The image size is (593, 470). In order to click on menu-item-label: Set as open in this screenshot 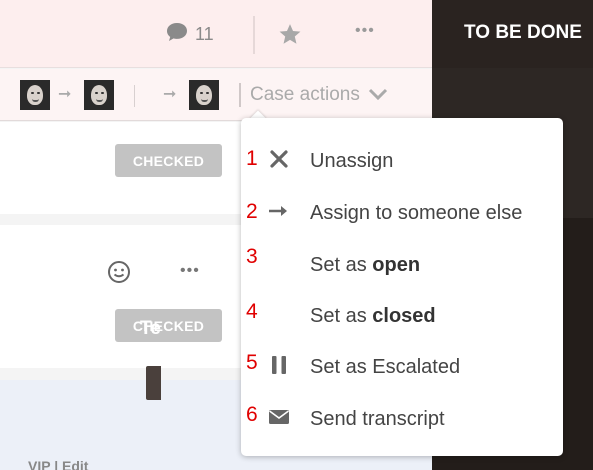, I will do `click(365, 265)`.